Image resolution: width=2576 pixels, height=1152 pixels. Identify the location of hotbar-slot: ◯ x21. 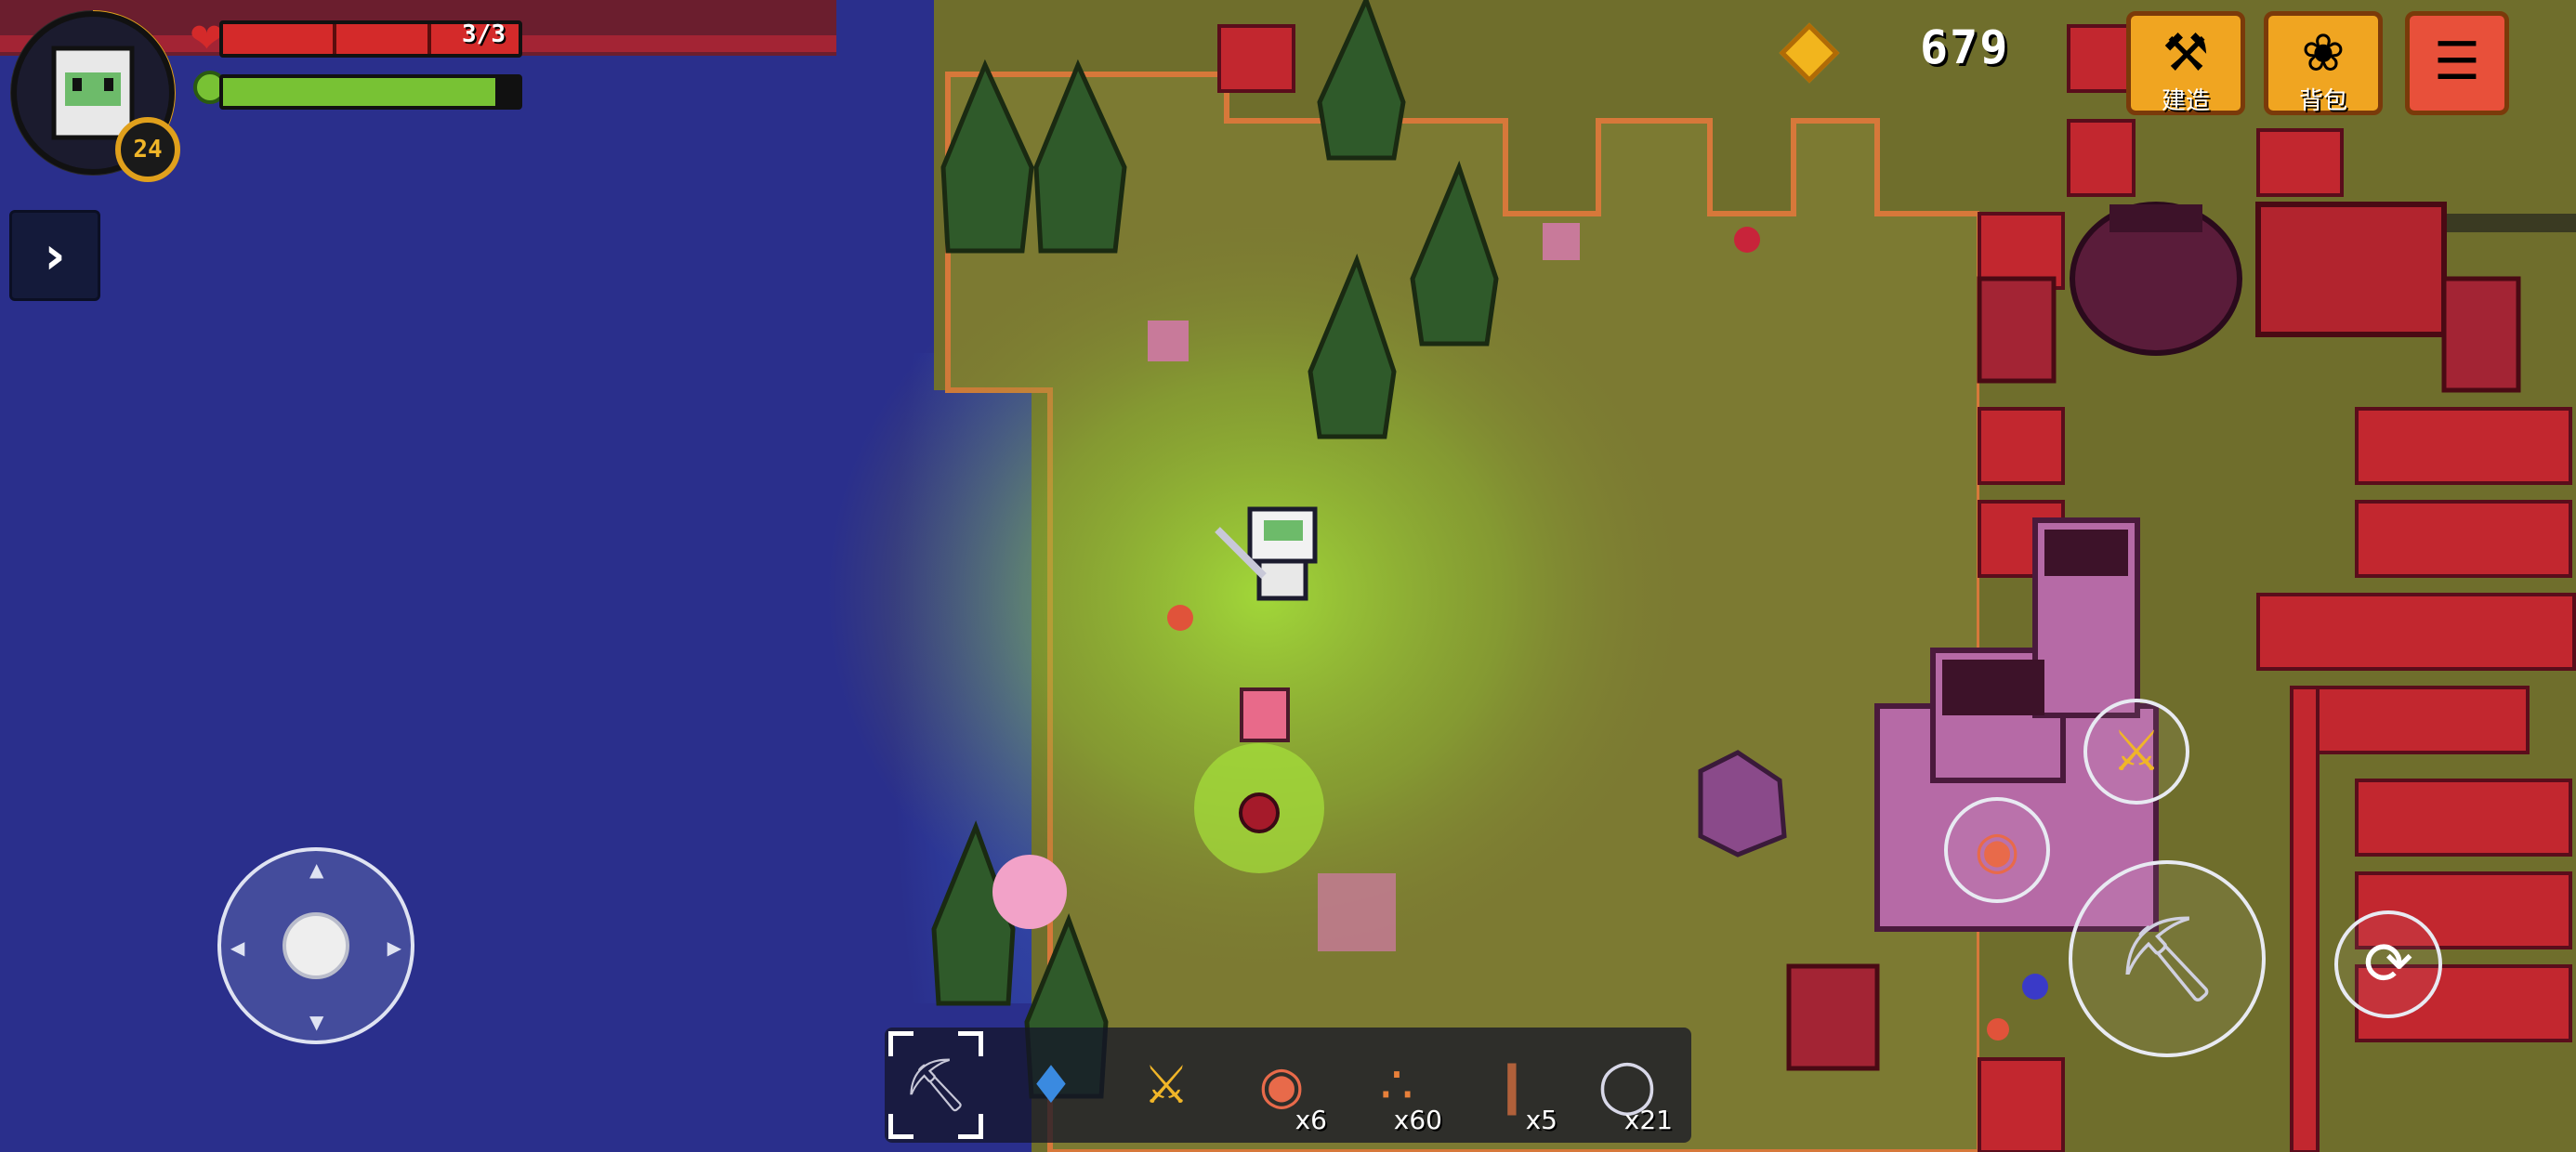
(1627, 1085).